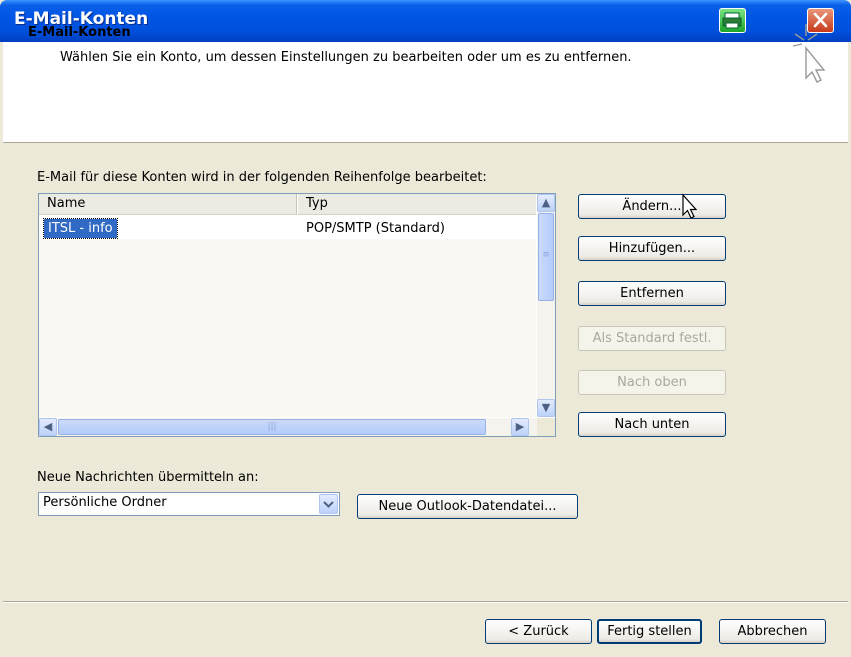 This screenshot has width=851, height=657. Describe the element at coordinates (168, 204) in the screenshot. I see `column-header-name: Name` at that location.